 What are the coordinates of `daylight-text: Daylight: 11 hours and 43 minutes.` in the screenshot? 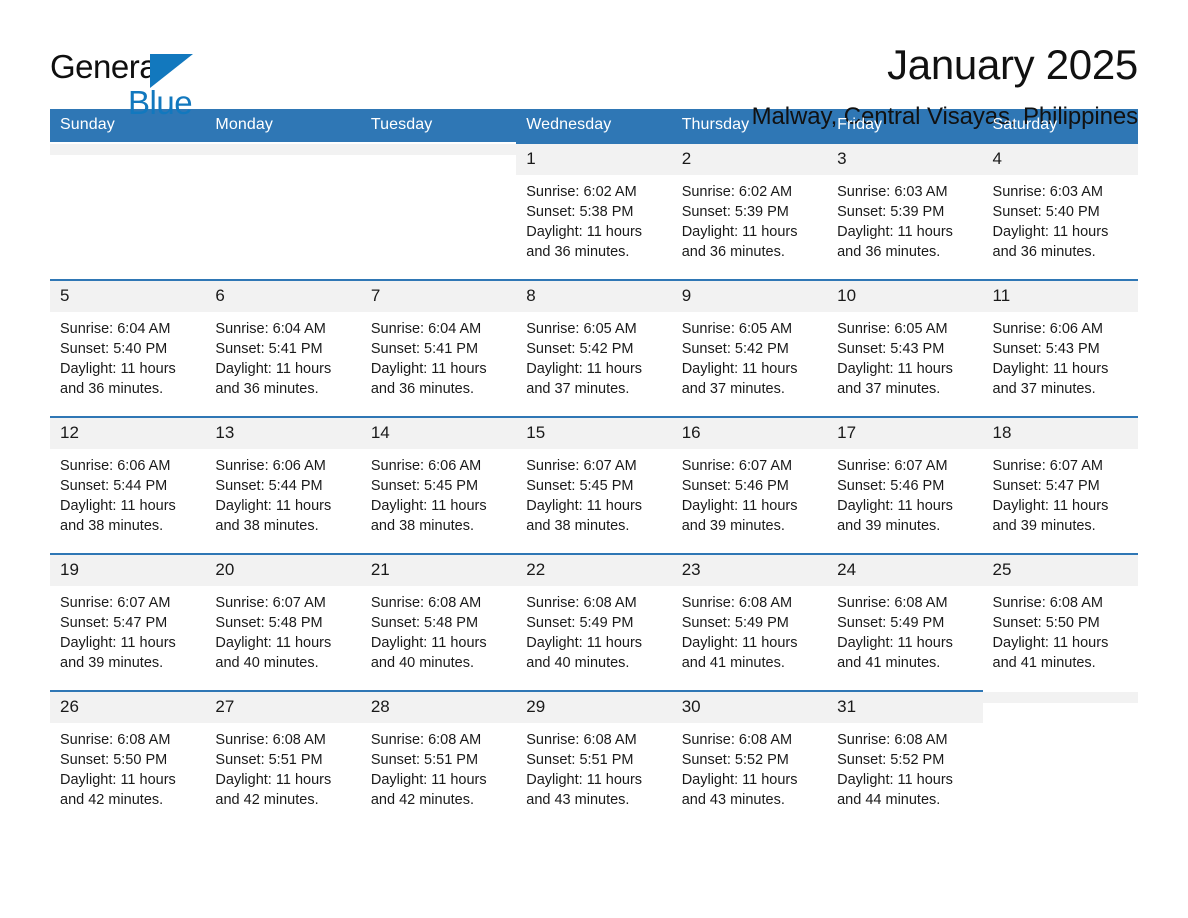 It's located at (584, 790).